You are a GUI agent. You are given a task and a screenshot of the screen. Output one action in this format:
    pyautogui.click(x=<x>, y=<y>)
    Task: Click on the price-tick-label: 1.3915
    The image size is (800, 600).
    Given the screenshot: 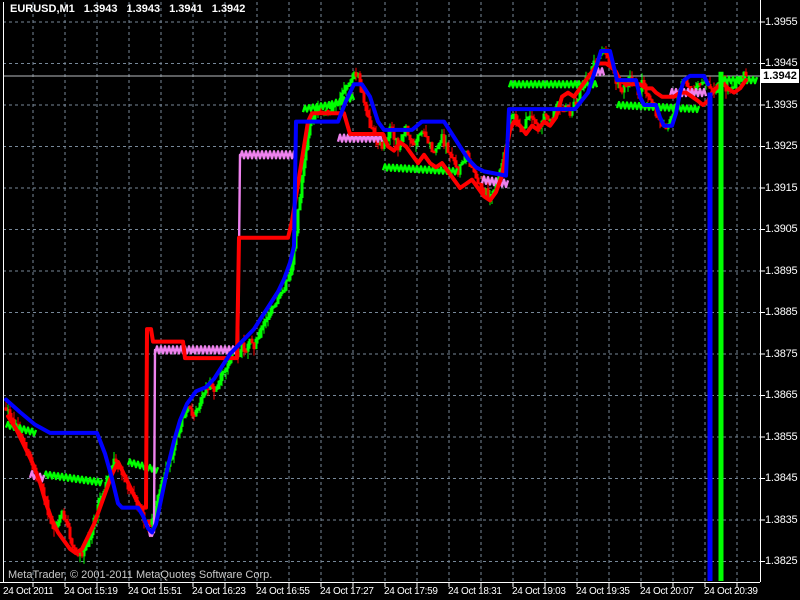 What is the action you would take?
    pyautogui.click(x=781, y=187)
    